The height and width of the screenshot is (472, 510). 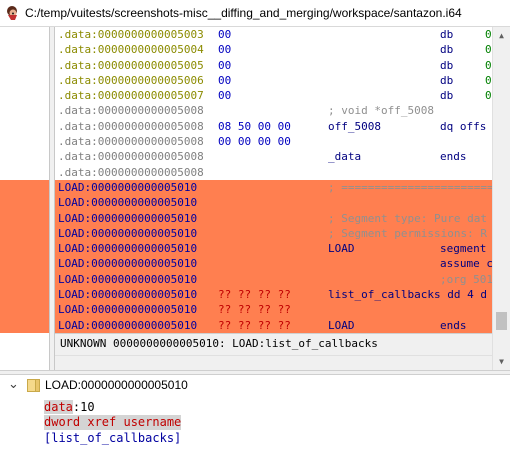 What do you see at coordinates (407, 218) in the screenshot?
I see `row-label: ; Segment type: Pure dat` at bounding box center [407, 218].